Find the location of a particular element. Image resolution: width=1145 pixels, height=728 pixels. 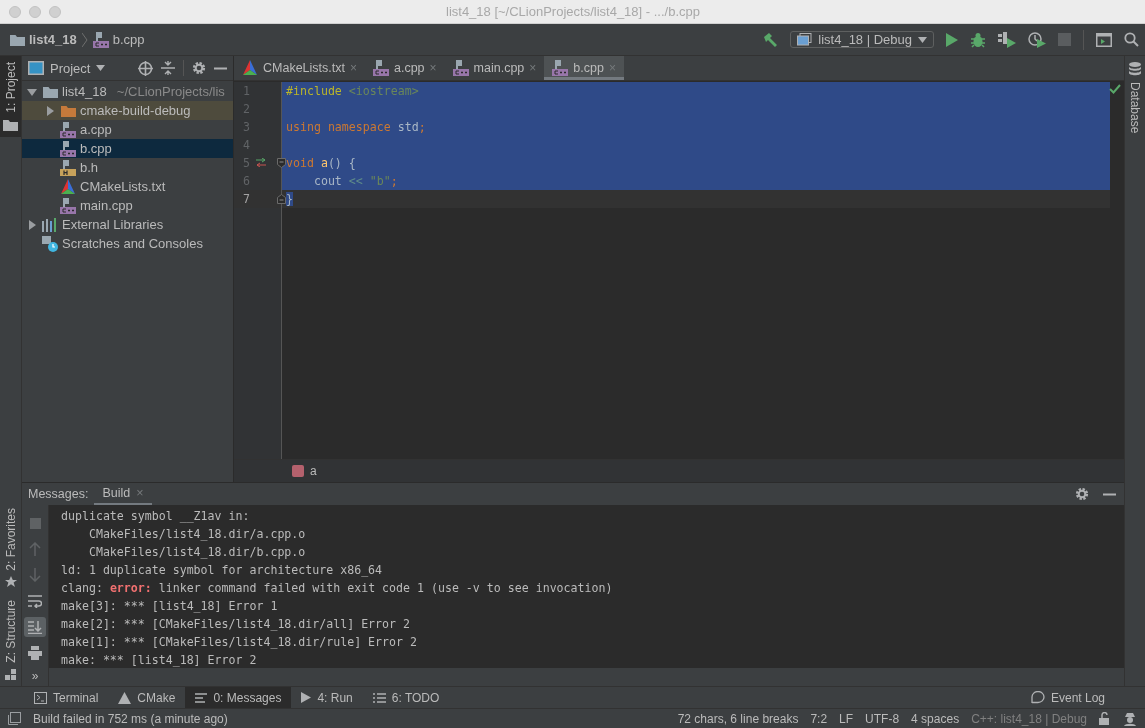

unlock-icon is located at coordinates (1105, 718).